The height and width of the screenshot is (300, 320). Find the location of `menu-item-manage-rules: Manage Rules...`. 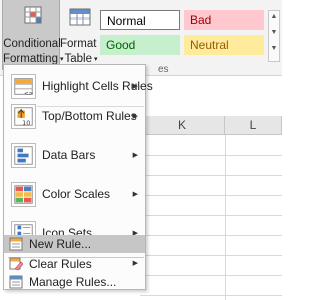

menu-item-manage-rules: Manage Rules... is located at coordinates (74, 282).